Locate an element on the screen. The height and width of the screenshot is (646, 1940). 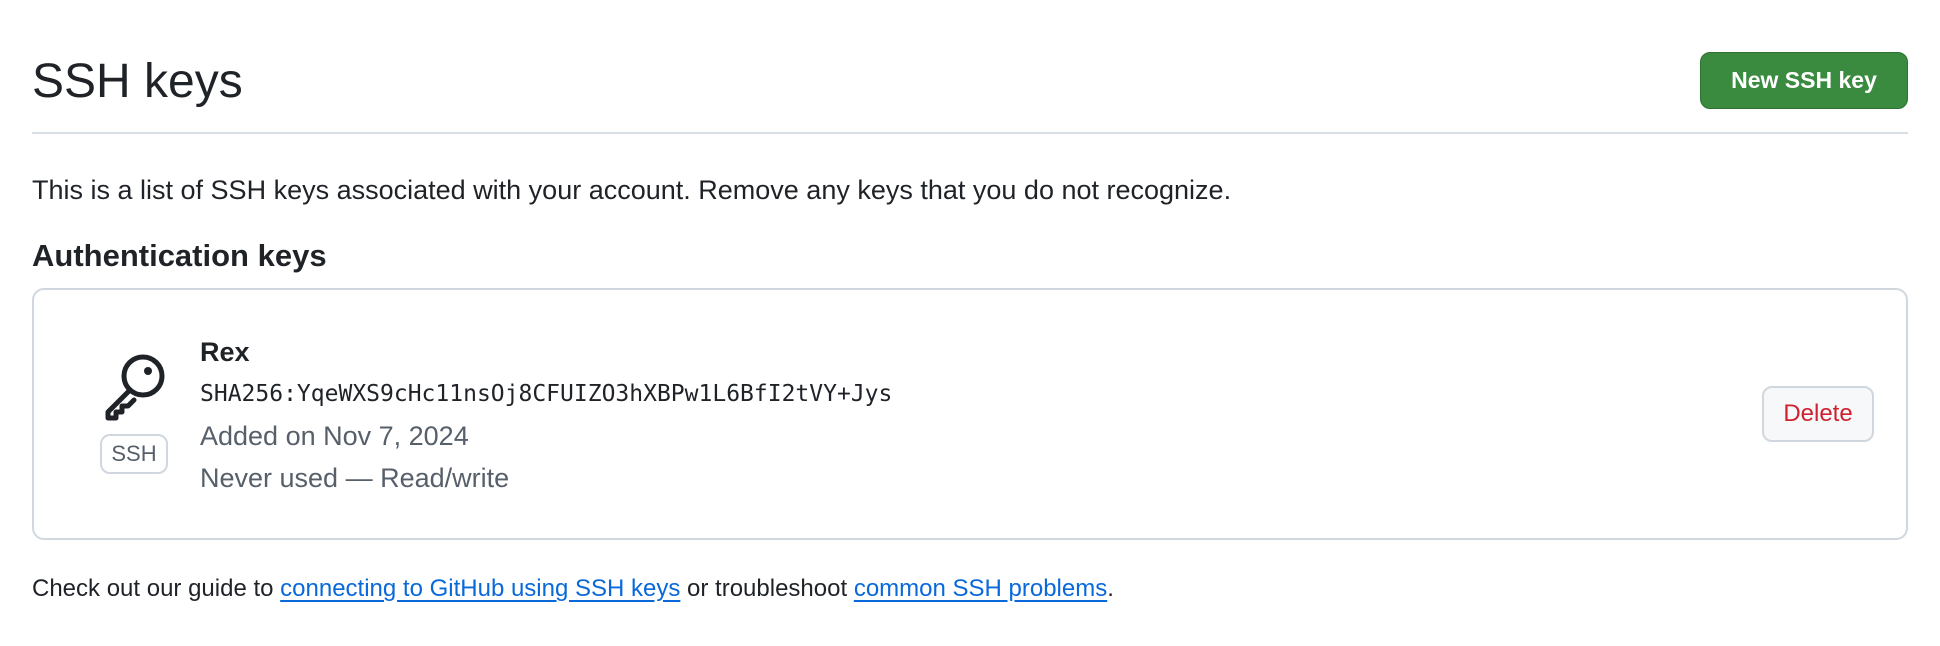
key-icon is located at coordinates (133, 387).